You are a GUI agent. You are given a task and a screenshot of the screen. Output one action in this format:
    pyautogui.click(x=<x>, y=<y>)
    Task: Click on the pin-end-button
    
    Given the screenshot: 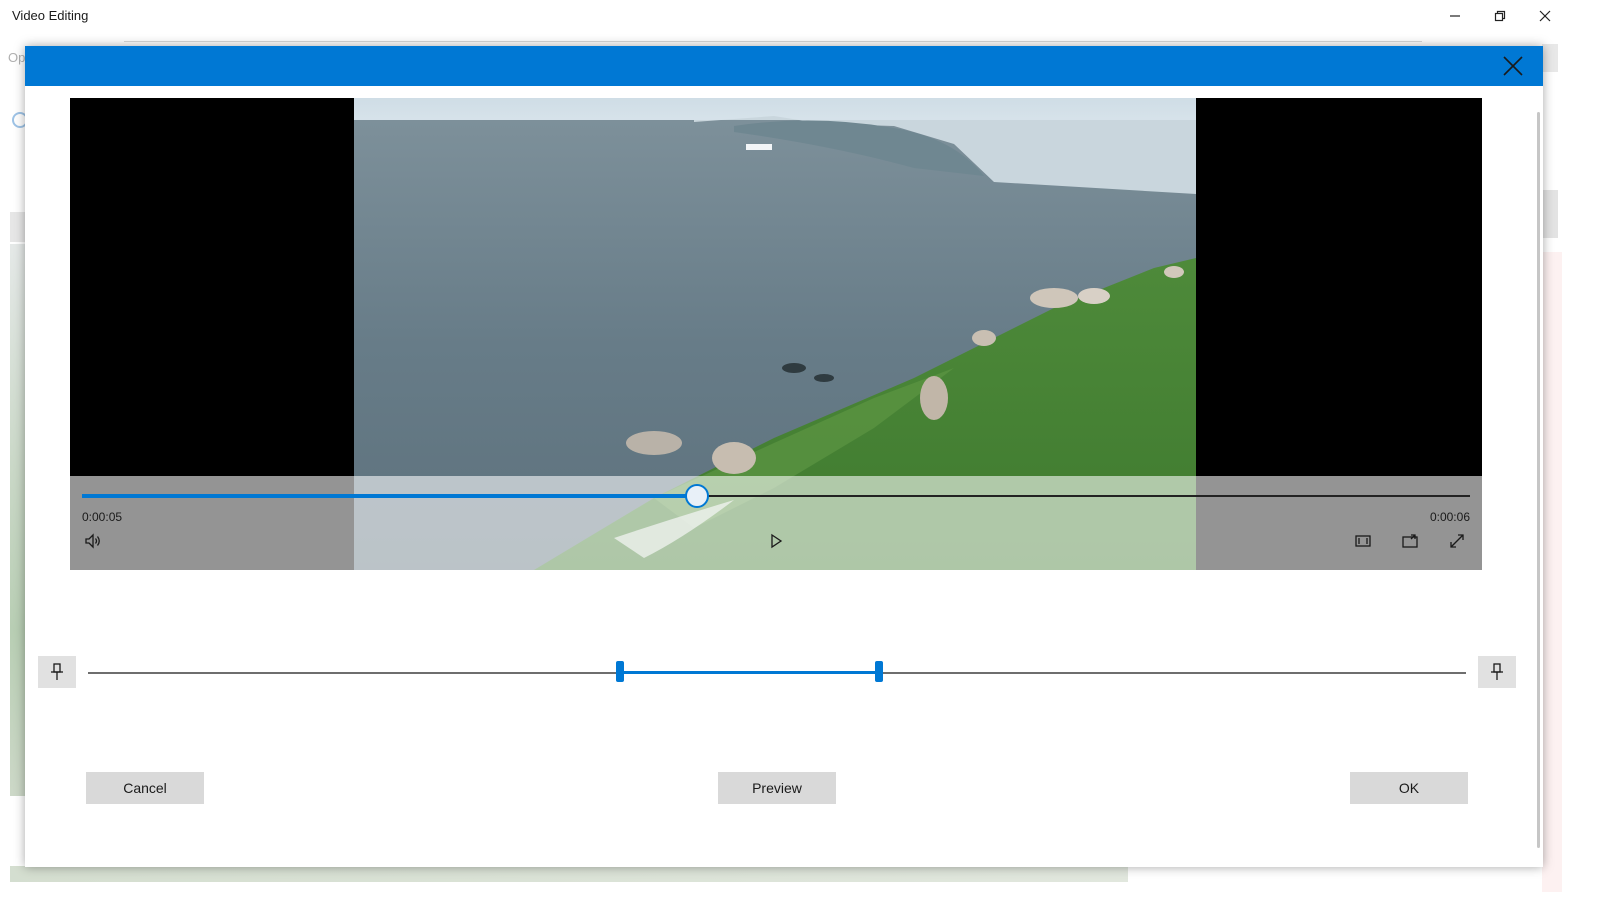 What is the action you would take?
    pyautogui.click(x=1497, y=672)
    